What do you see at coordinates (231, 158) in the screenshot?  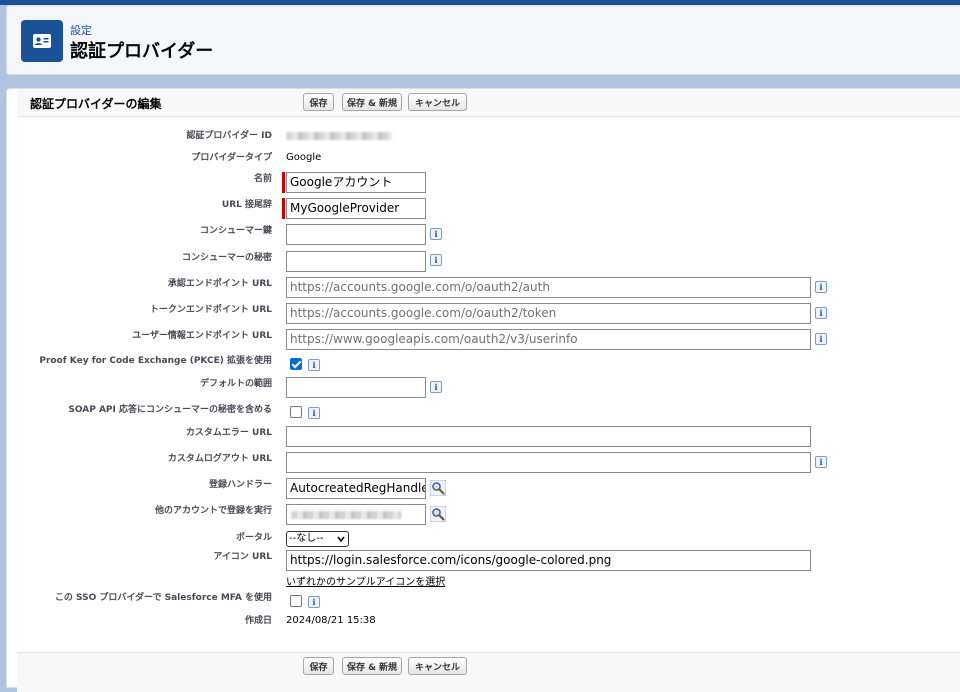 I see `provider-type-label: プロバイダータイプ` at bounding box center [231, 158].